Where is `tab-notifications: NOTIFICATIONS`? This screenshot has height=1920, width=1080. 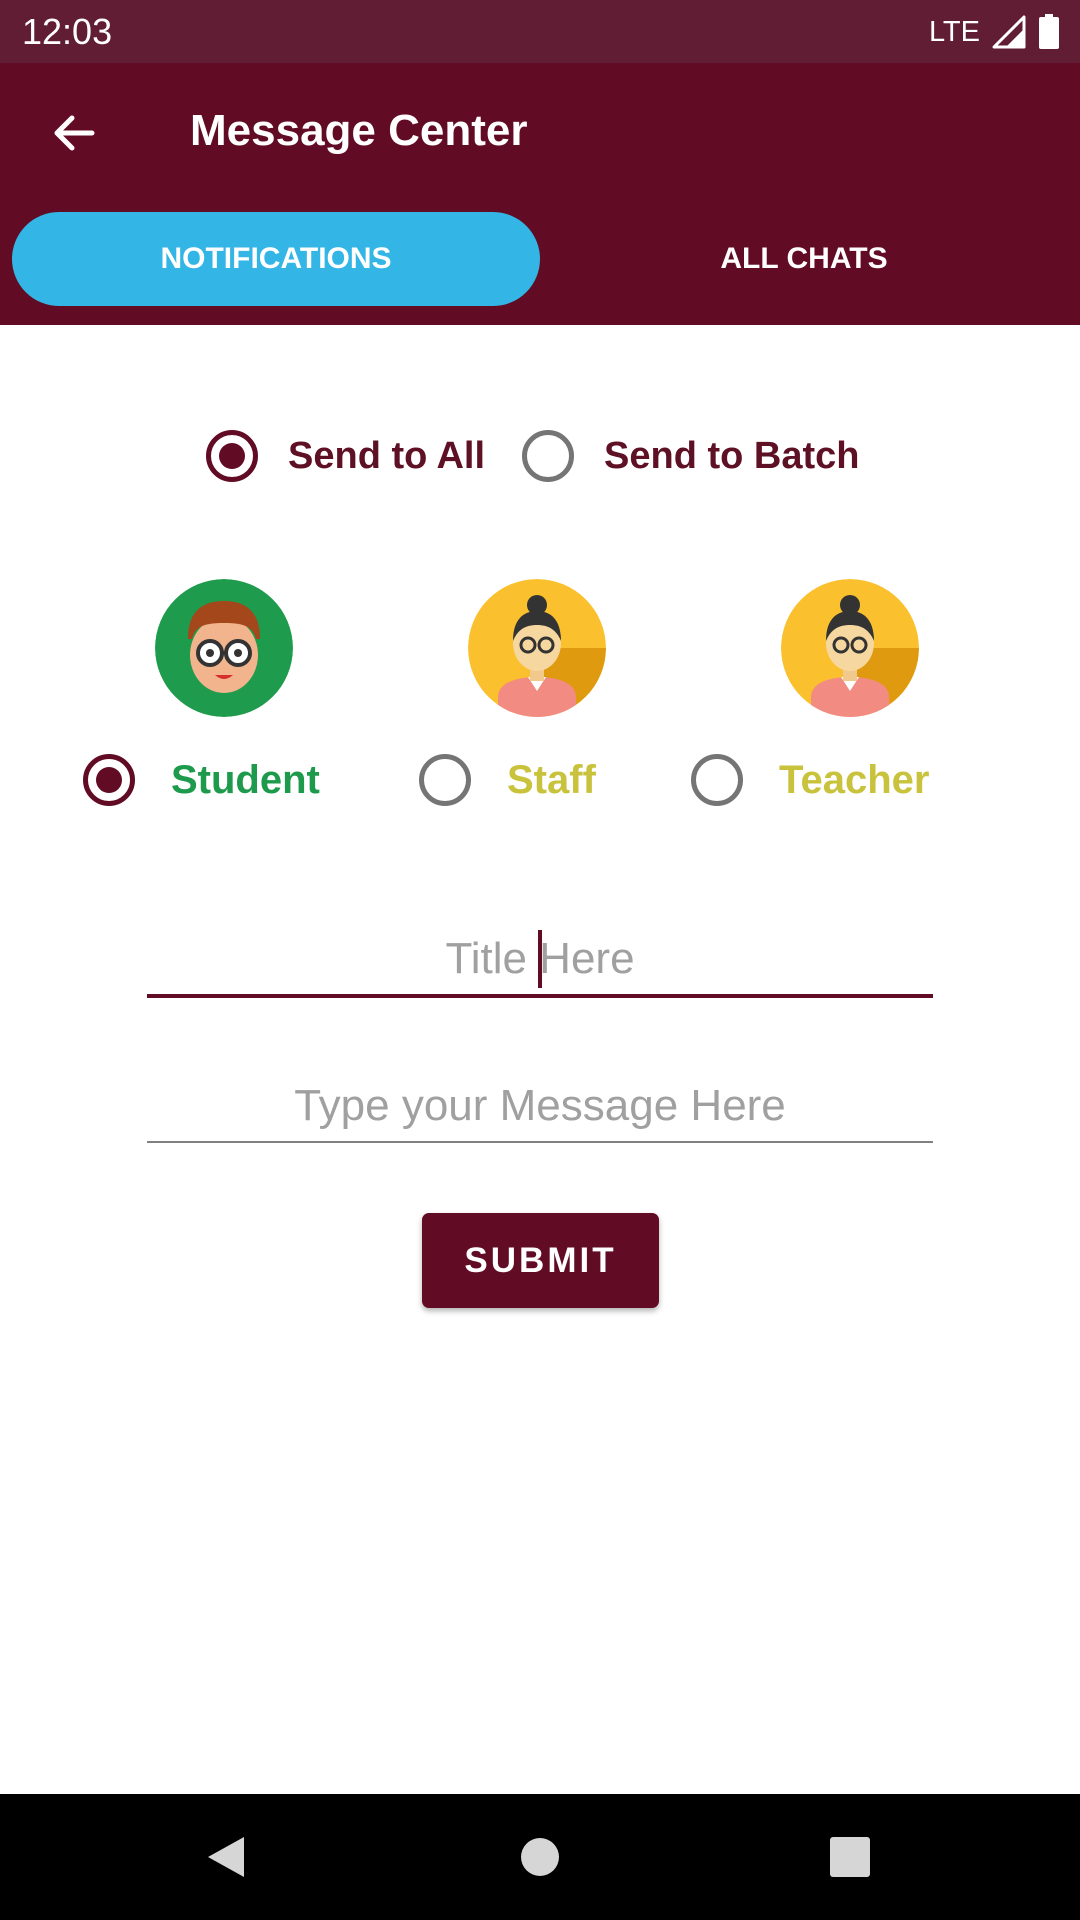
tab-notifications: NOTIFICATIONS is located at coordinates (276, 259).